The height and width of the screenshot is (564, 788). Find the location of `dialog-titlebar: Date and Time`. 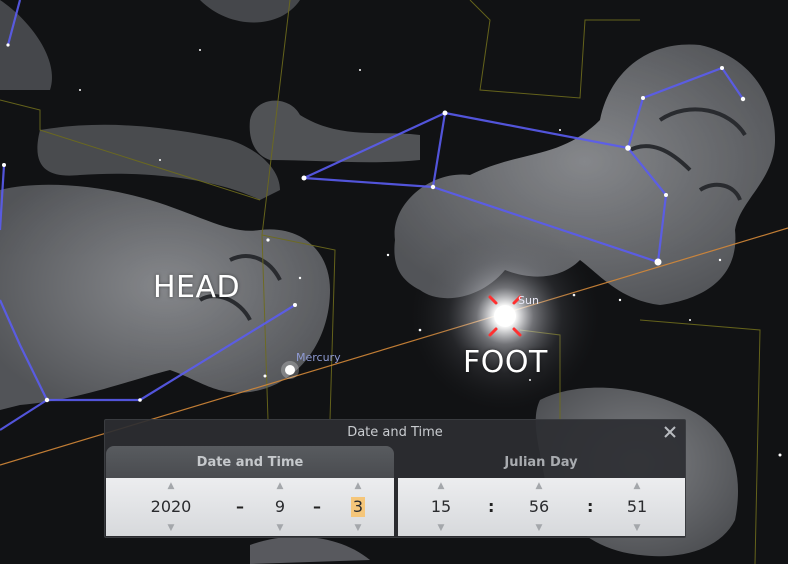

dialog-titlebar: Date and Time is located at coordinates (395, 432).